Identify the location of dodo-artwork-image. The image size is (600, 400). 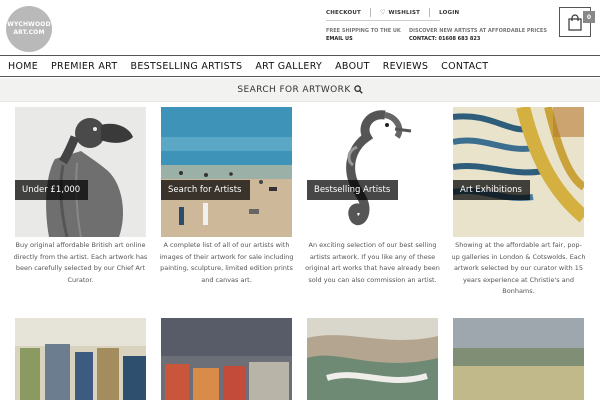
(80, 172).